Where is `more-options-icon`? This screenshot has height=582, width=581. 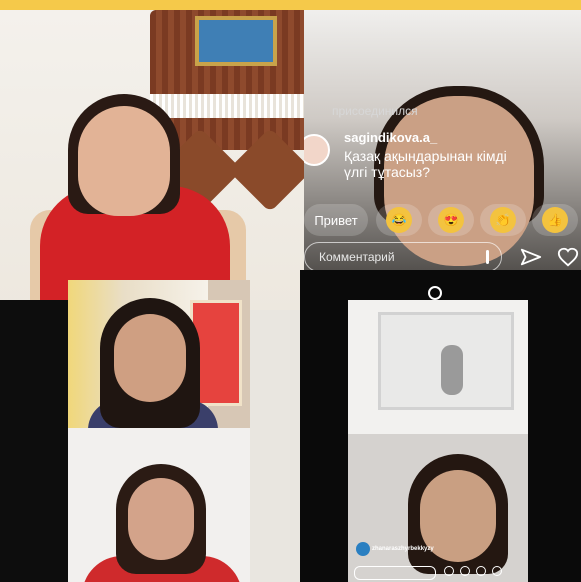 more-options-icon is located at coordinates (487, 257).